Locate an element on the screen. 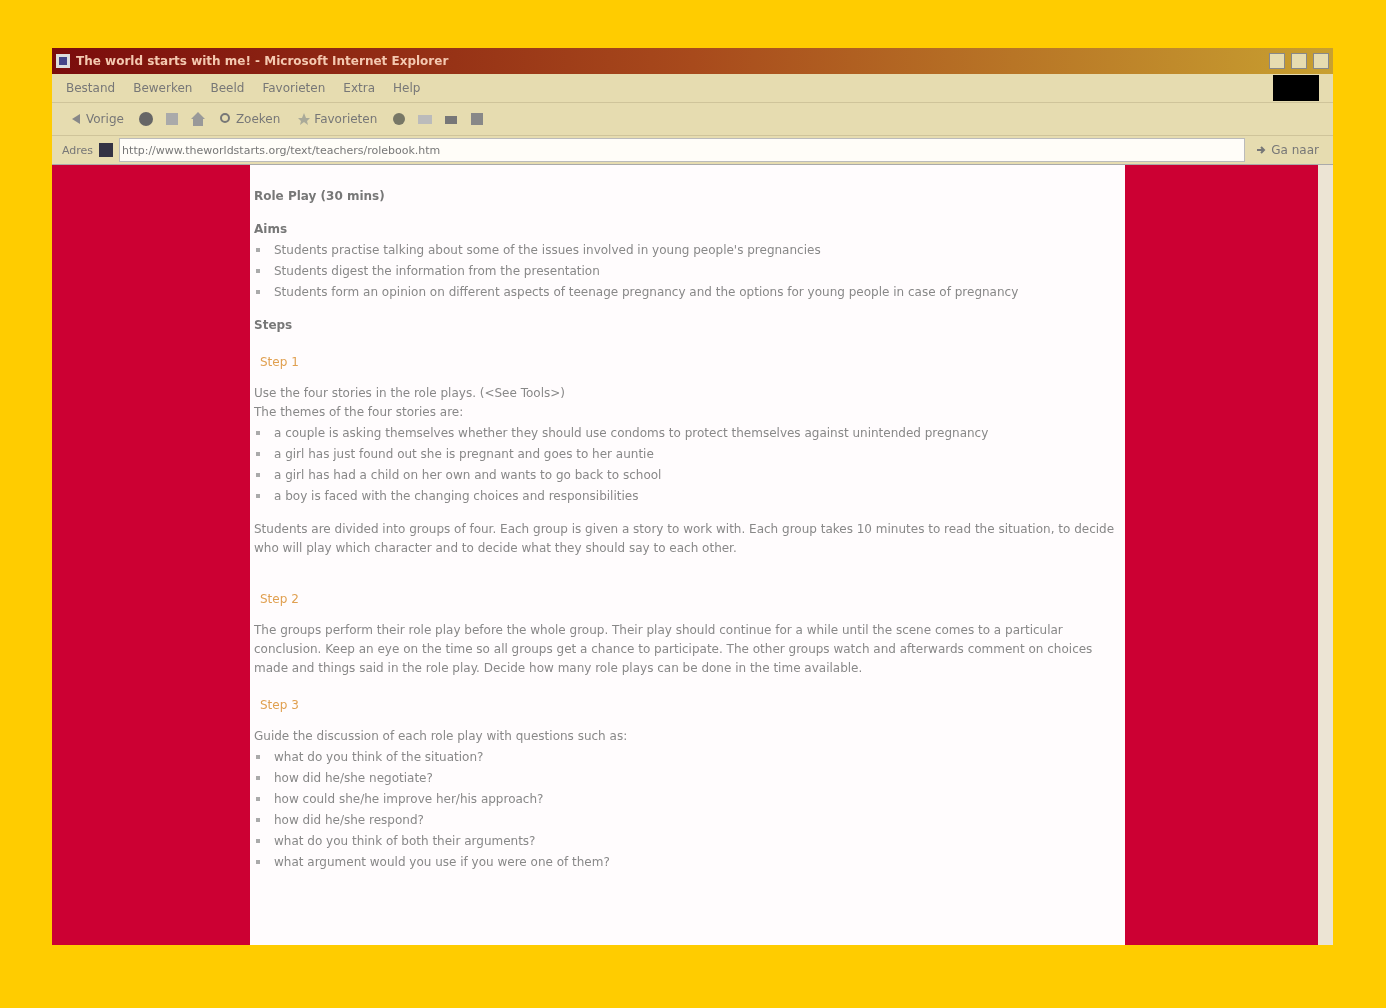  list-item: Students practise talking about some of the issues involved in young people's pregnancies is located at coordinates (697, 250).